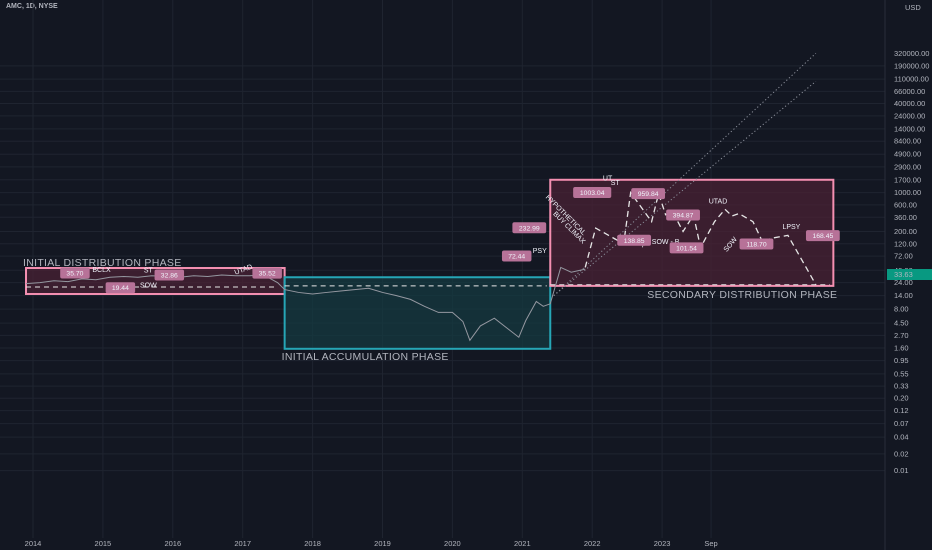  Describe the element at coordinates (909, 103) in the screenshot. I see `y-tick-label: 40000.00` at that location.